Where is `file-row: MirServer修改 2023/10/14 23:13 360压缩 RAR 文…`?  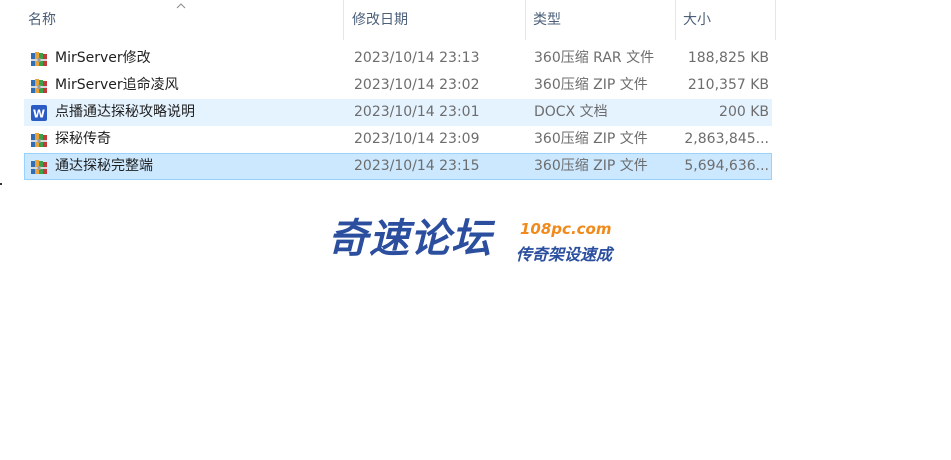
file-row: MirServer修改 2023/10/14 23:13 360压缩 RAR 文… is located at coordinates (398, 58).